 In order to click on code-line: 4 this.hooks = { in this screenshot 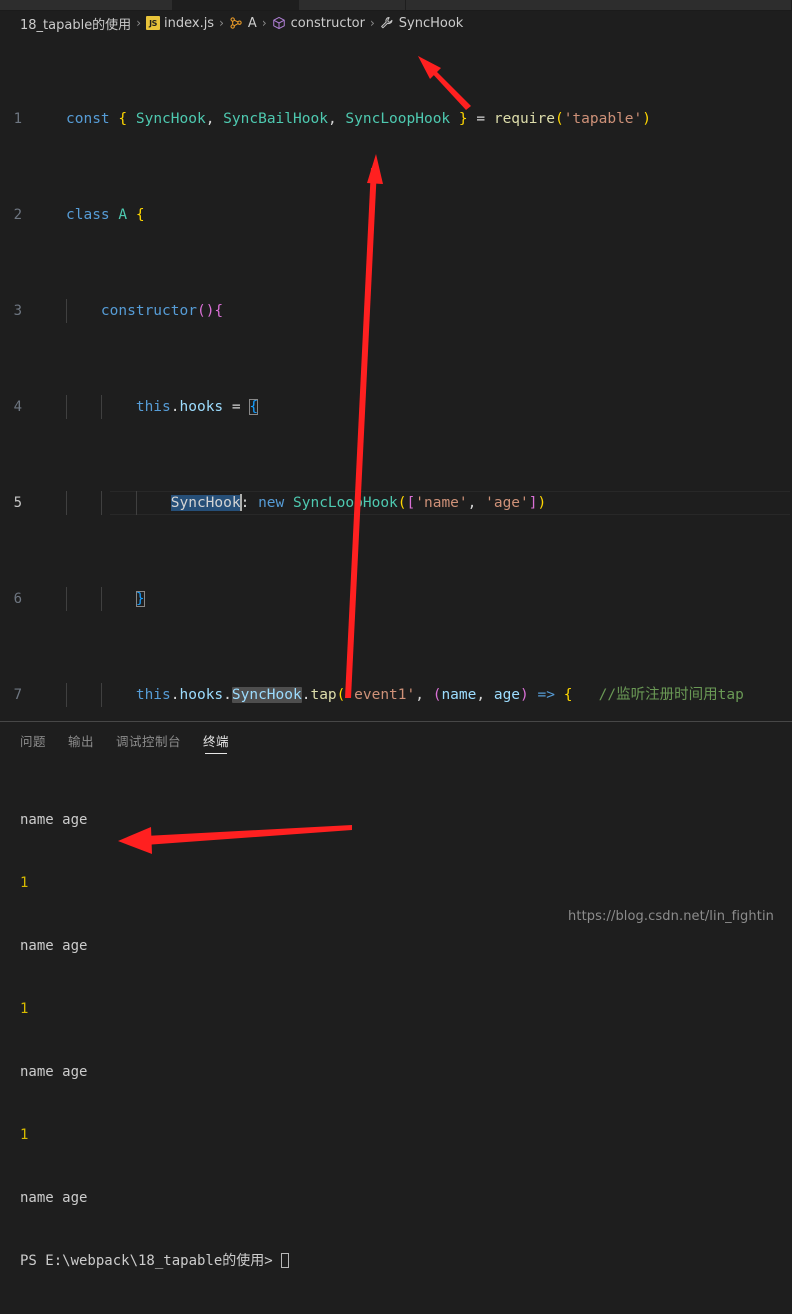, I will do `click(396, 407)`.